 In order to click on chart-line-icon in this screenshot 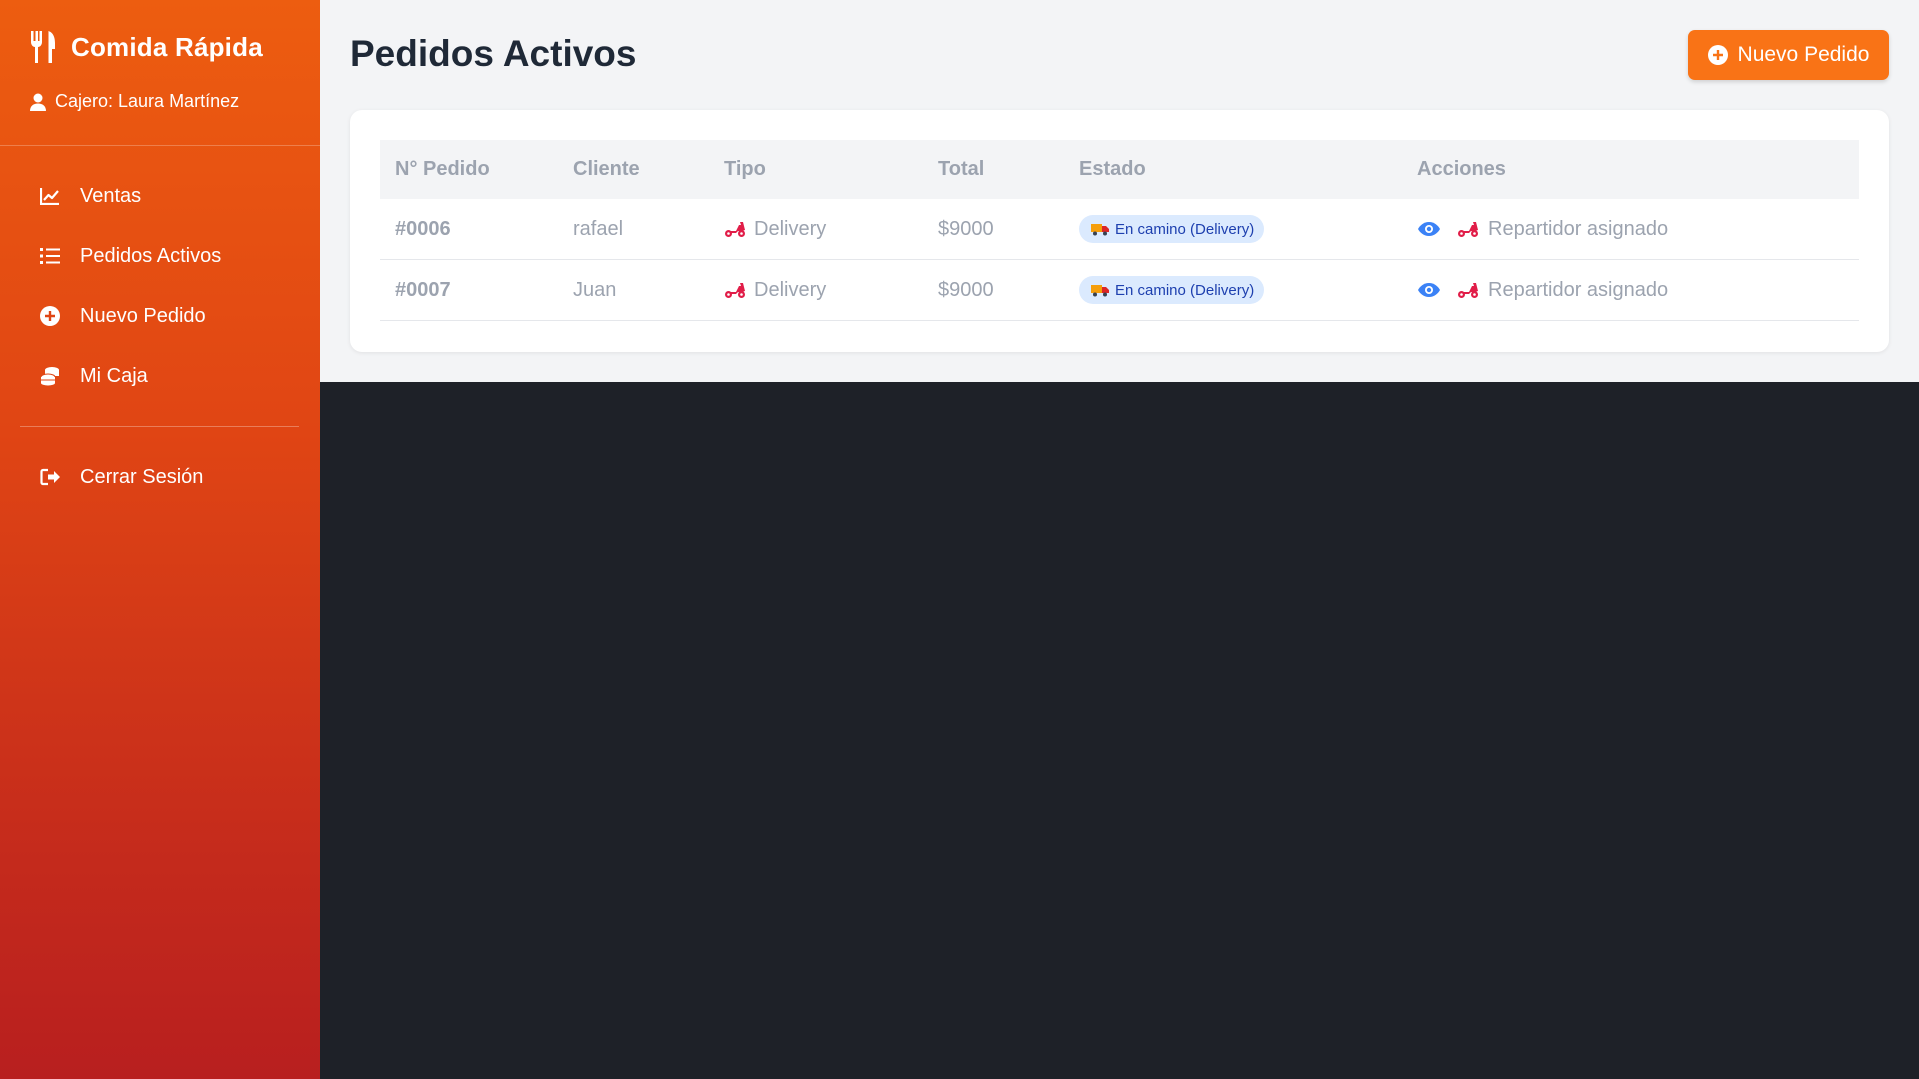, I will do `click(50, 196)`.